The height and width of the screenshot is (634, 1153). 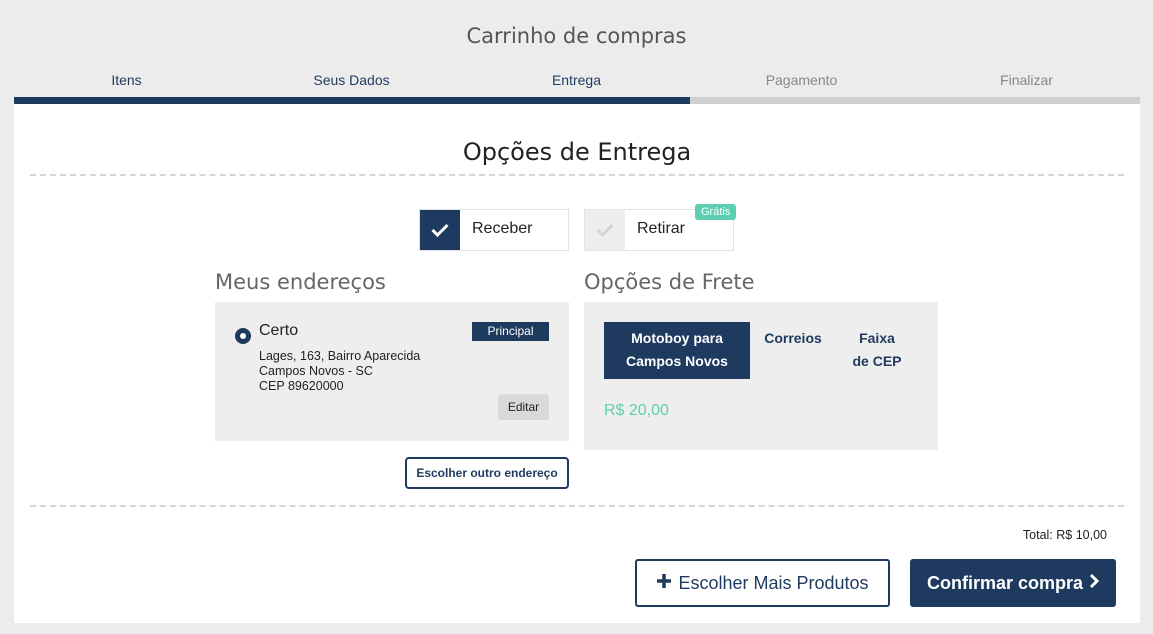 I want to click on shipping-option-line: Campos Novos, so click(x=677, y=361).